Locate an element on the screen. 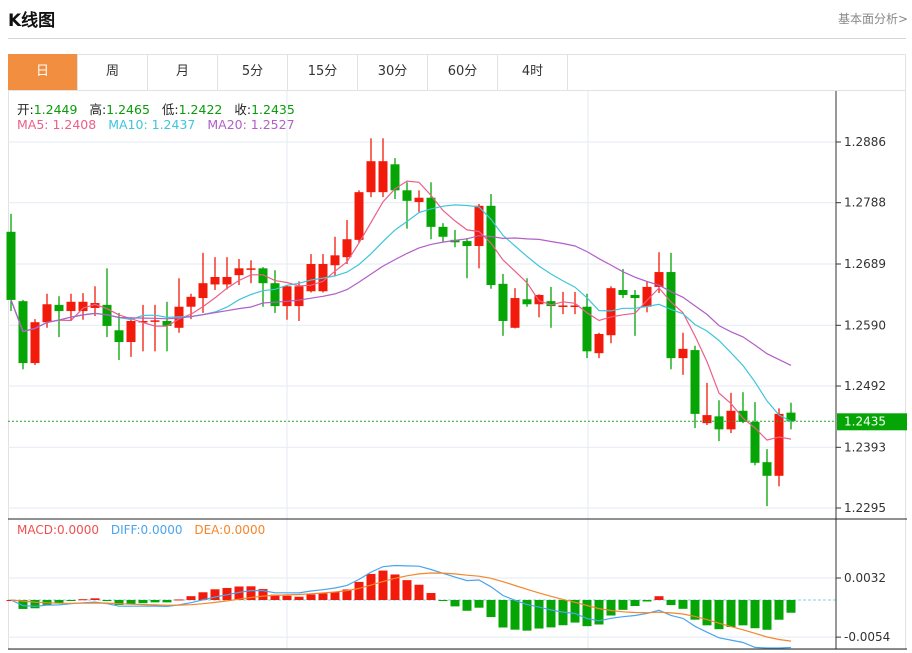 This screenshot has height=653, width=912. last-price-tag-label: 1.2435 is located at coordinates (865, 421).